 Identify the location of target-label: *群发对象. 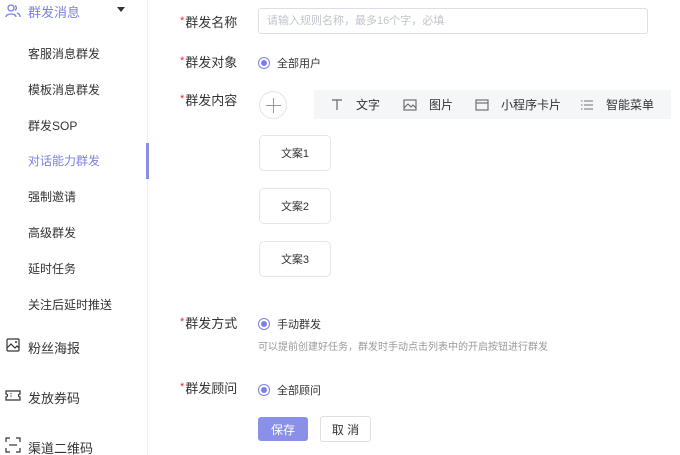
(208, 61).